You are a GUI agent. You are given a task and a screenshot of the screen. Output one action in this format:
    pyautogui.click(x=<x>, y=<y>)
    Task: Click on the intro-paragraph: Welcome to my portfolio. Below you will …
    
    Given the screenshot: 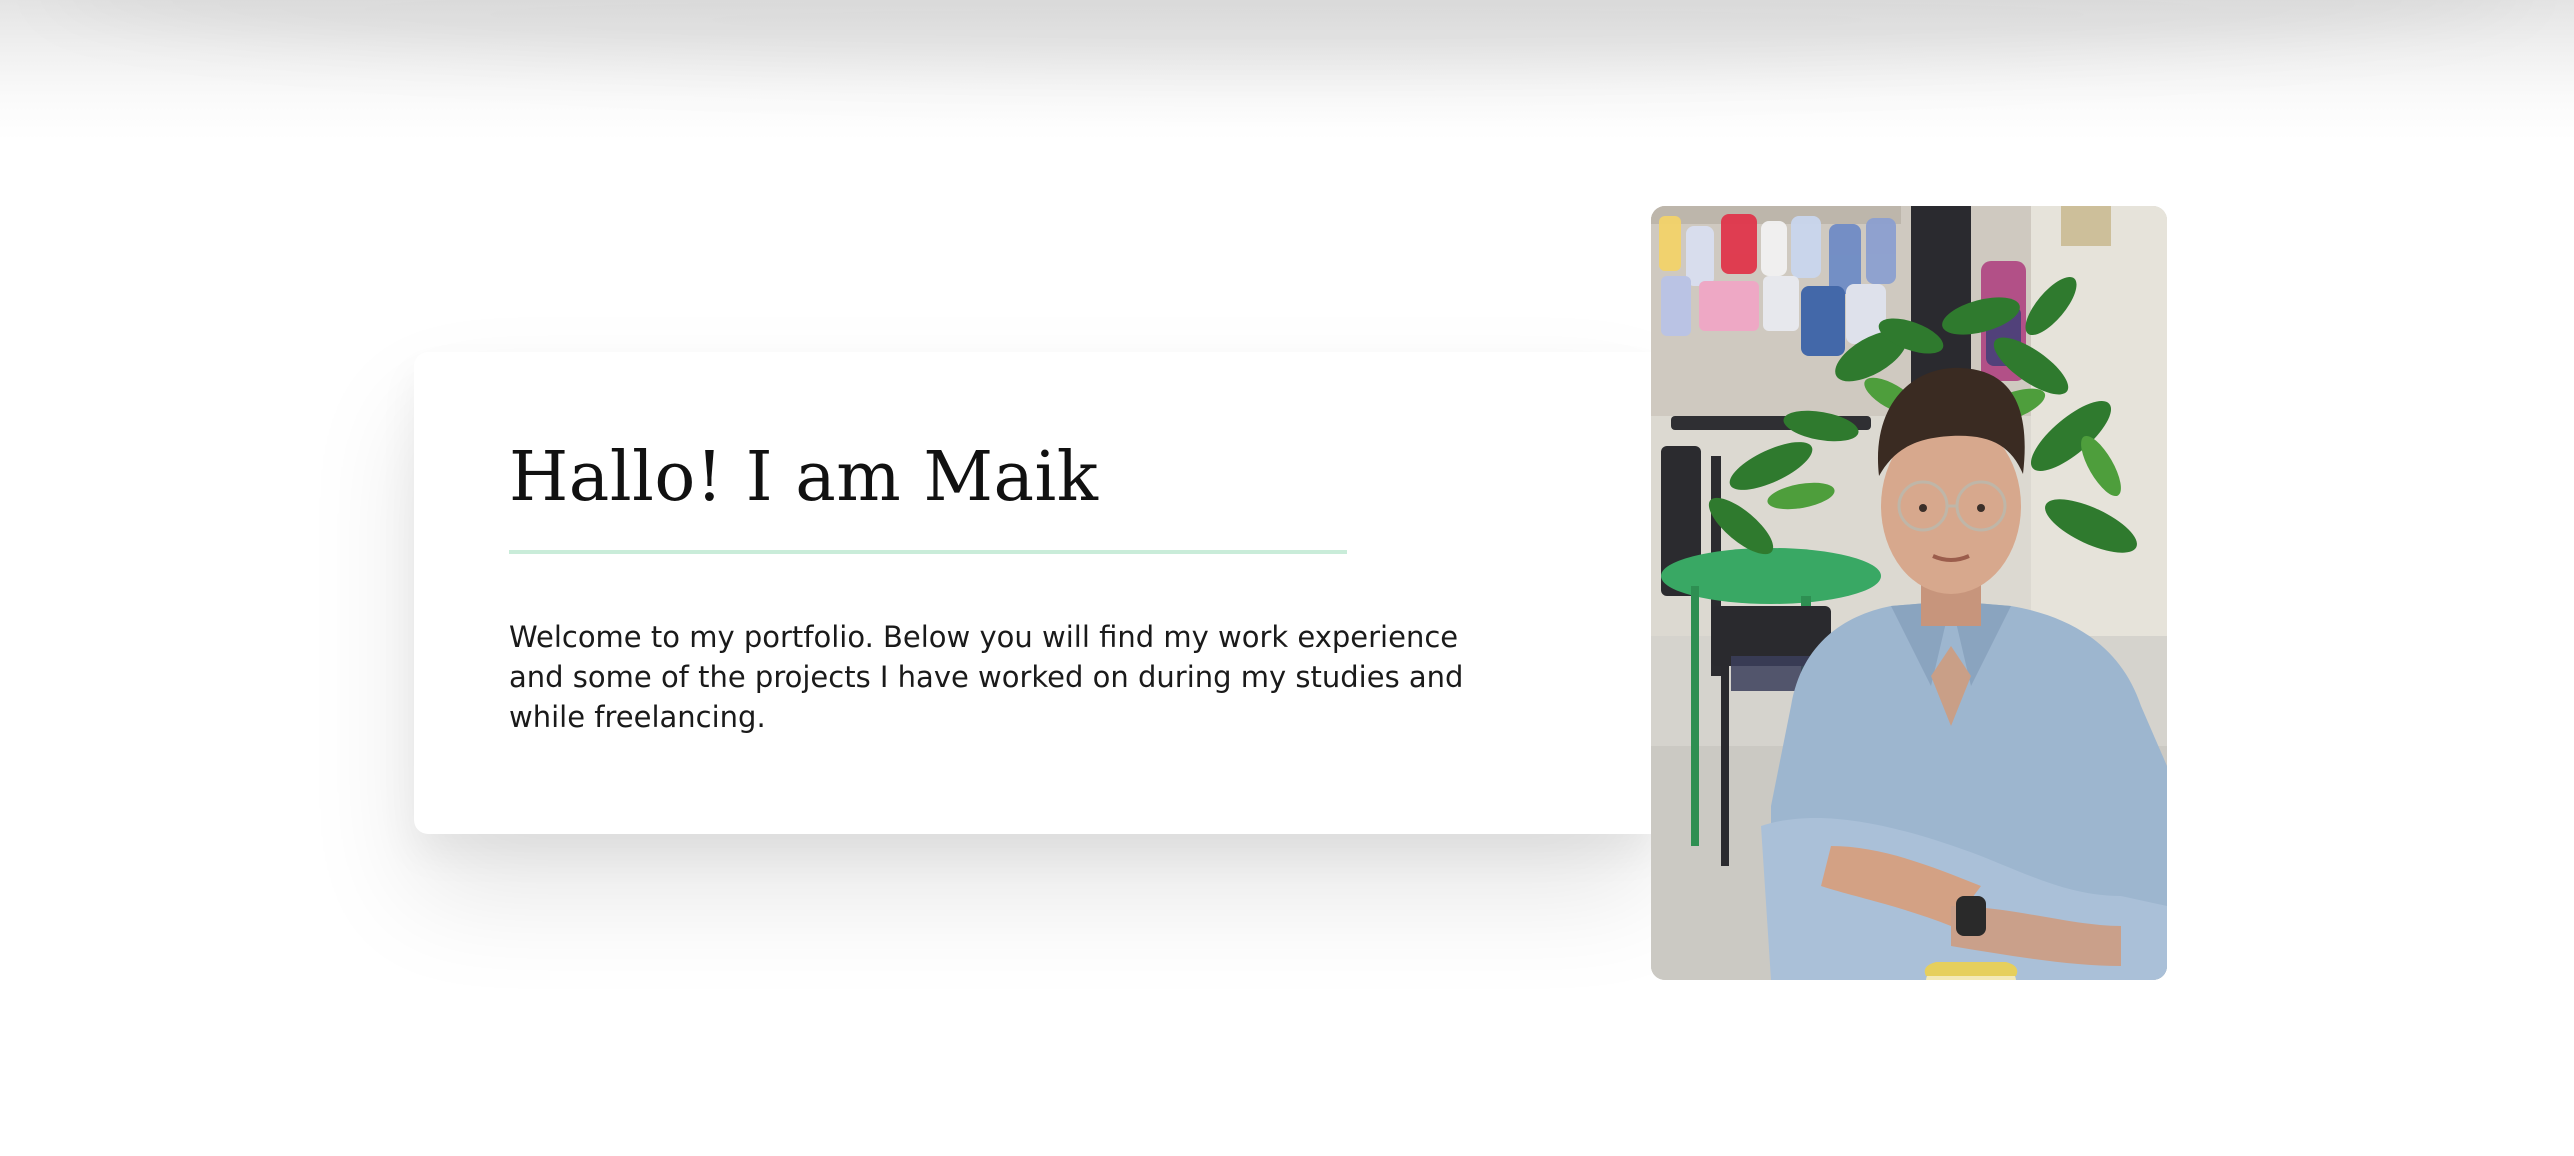 What is the action you would take?
    pyautogui.click(x=986, y=677)
    